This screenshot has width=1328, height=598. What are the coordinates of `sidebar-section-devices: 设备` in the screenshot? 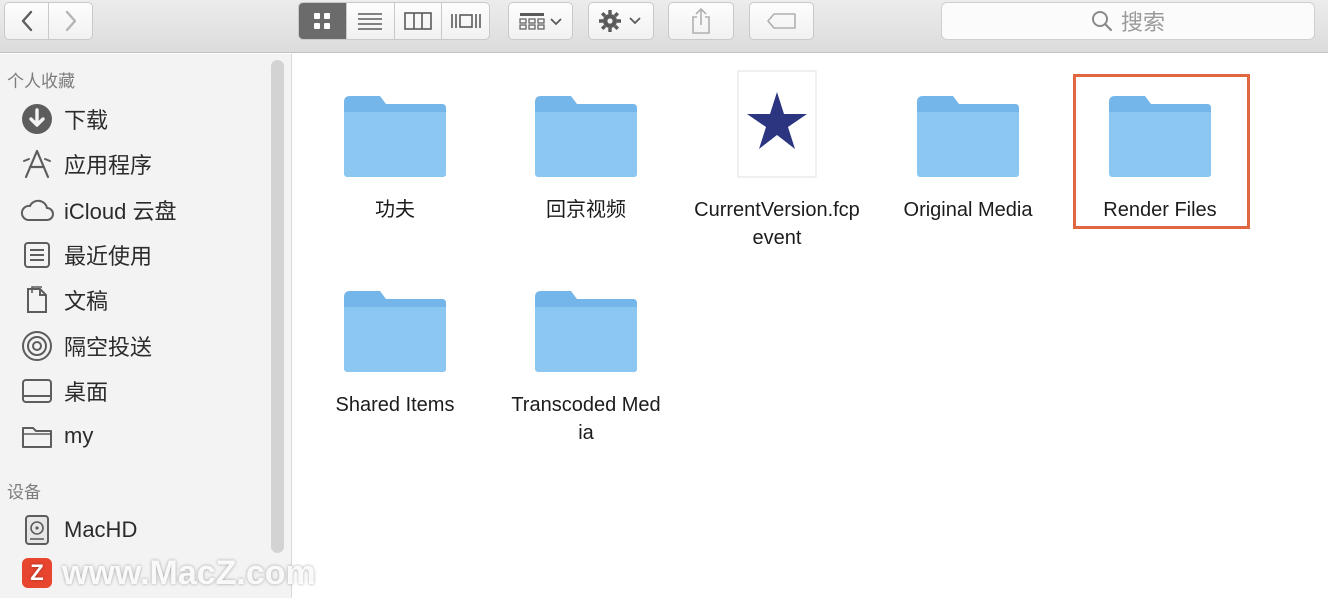 It's located at (24, 492).